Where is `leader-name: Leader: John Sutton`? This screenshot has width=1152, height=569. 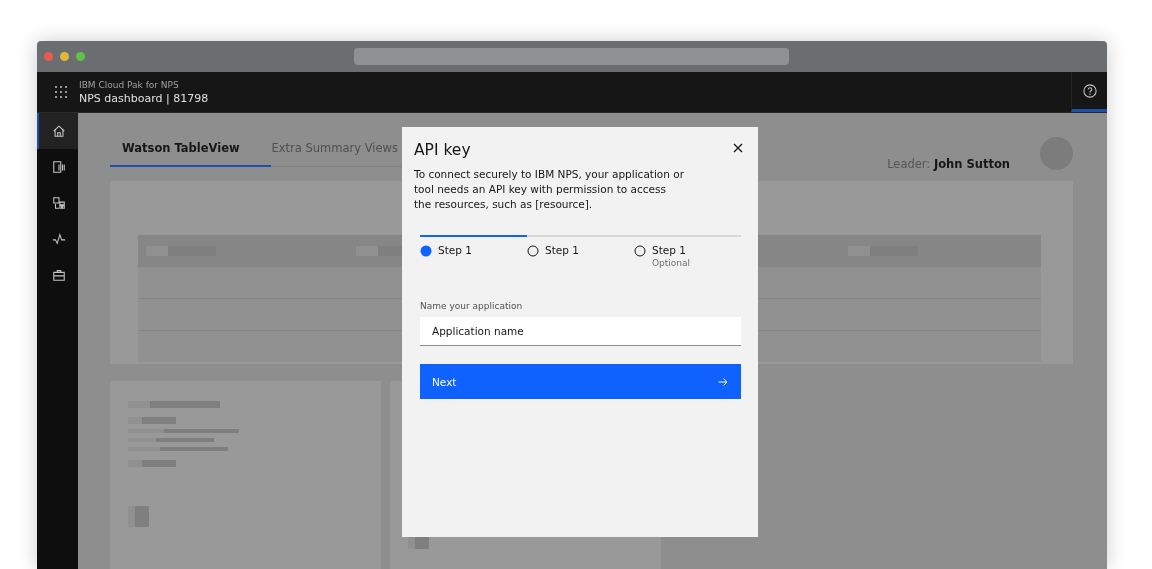 leader-name: Leader: John Sutton is located at coordinates (948, 164).